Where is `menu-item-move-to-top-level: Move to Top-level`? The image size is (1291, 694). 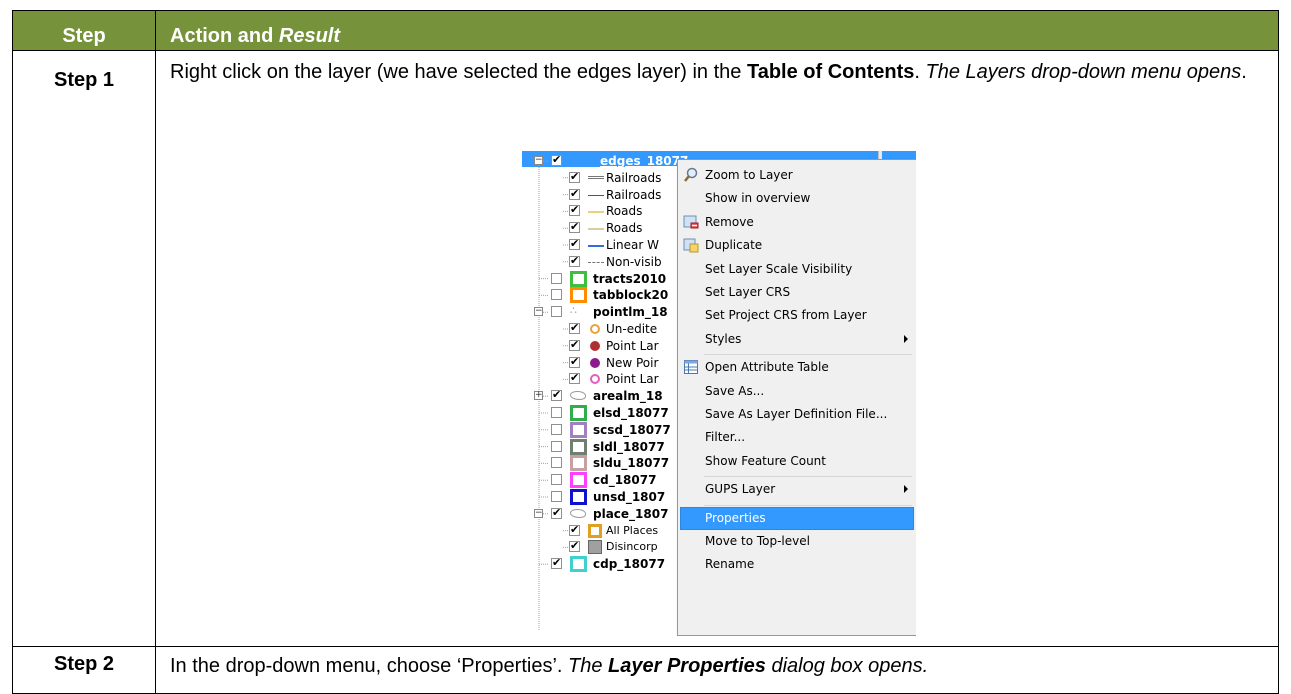
menu-item-move-to-top-level: Move to Top-level is located at coordinates (757, 541).